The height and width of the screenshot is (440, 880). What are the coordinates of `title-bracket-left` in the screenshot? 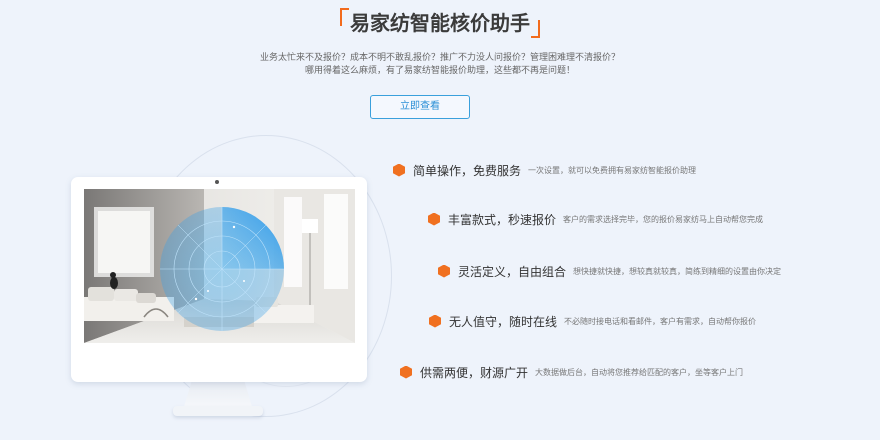 It's located at (344, 17).